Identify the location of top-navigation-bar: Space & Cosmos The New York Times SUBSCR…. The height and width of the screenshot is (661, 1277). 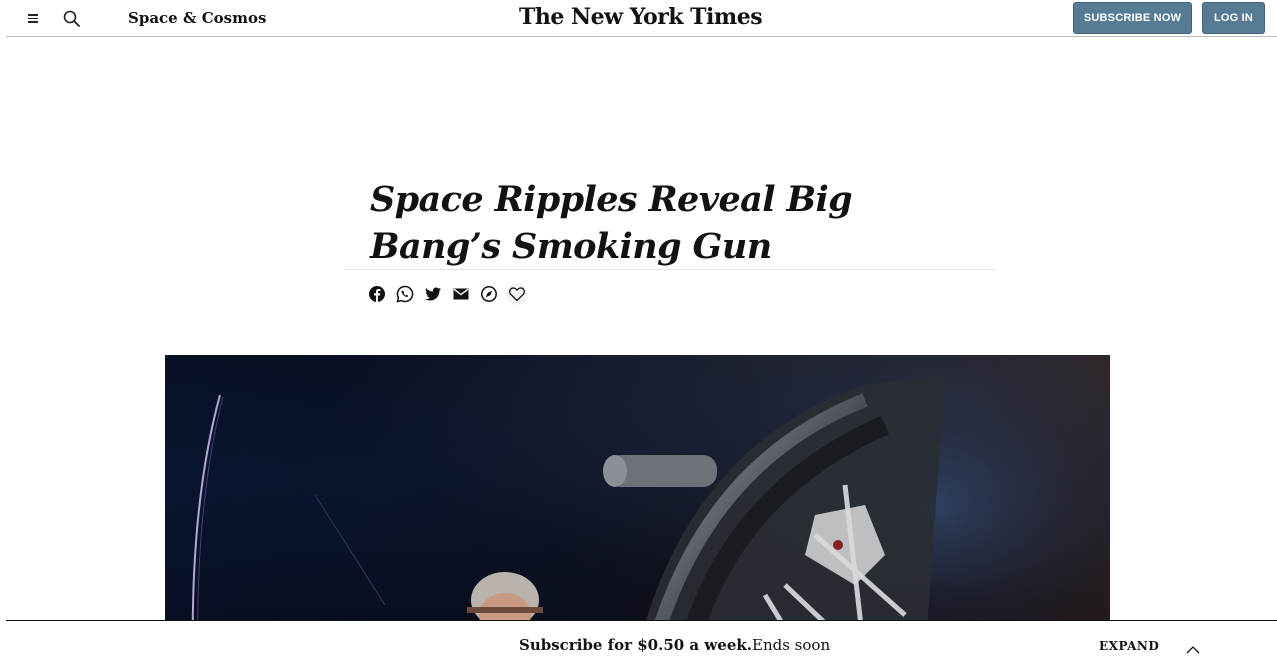
(641, 18).